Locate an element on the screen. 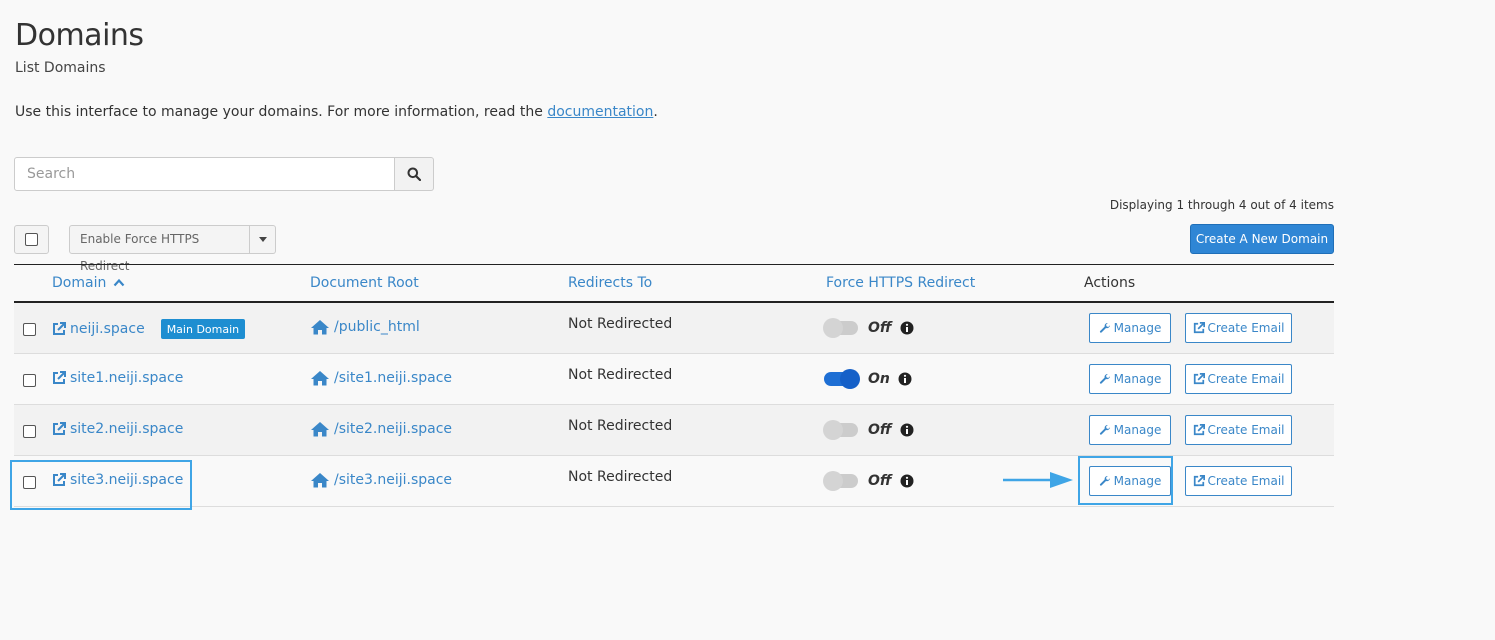 The image size is (1495, 640). force-https-toggle: On is located at coordinates (868, 379).